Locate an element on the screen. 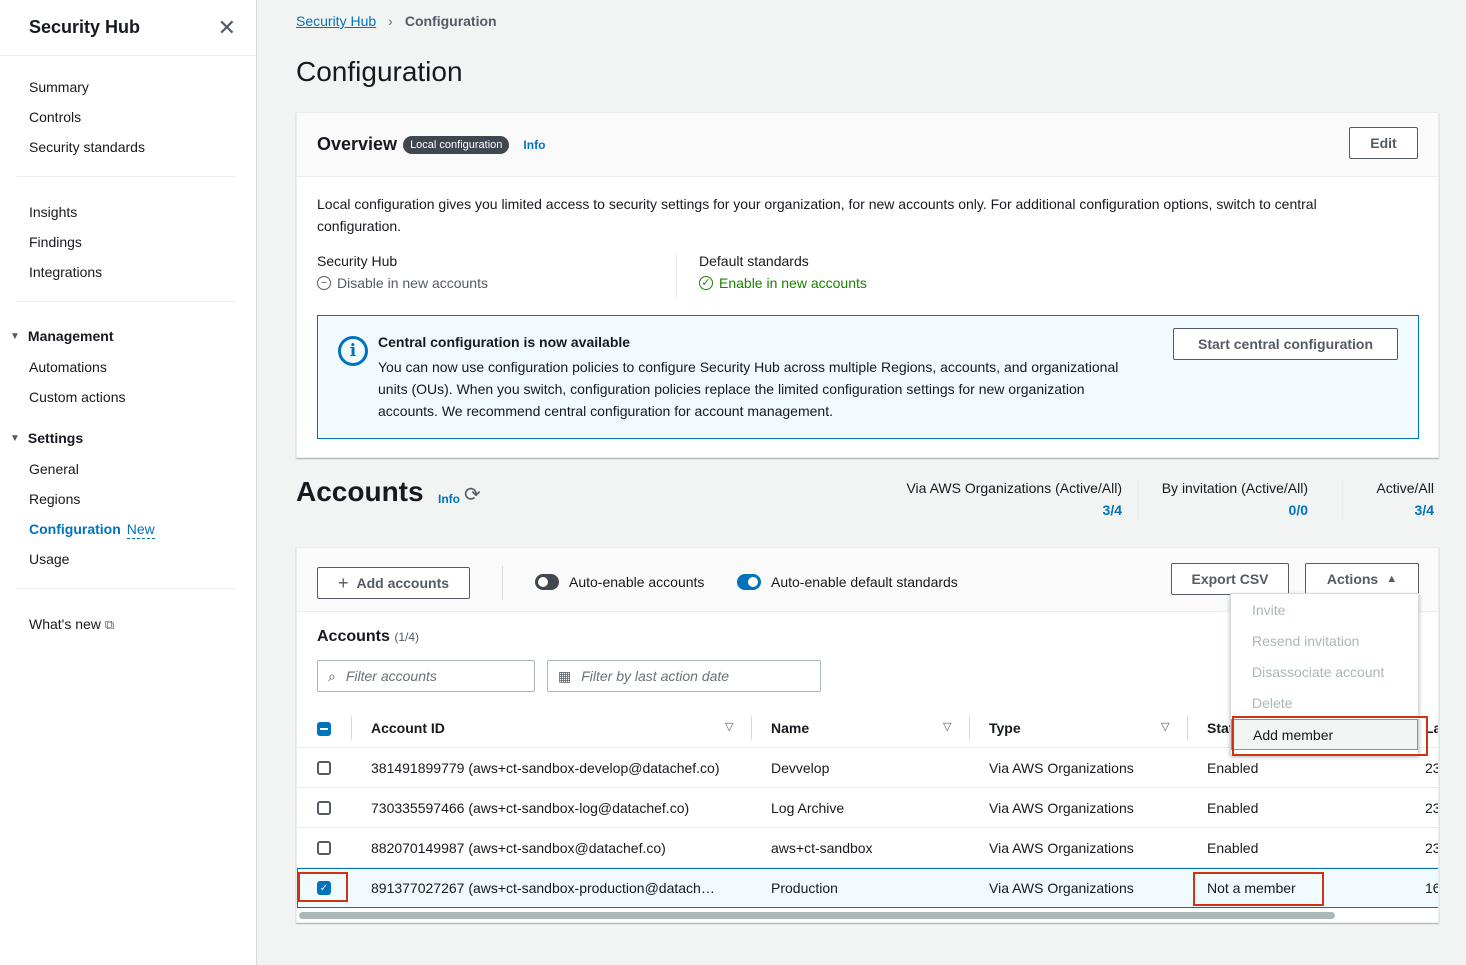 This screenshot has height=965, width=1466. plus-icon: + is located at coordinates (343, 582).